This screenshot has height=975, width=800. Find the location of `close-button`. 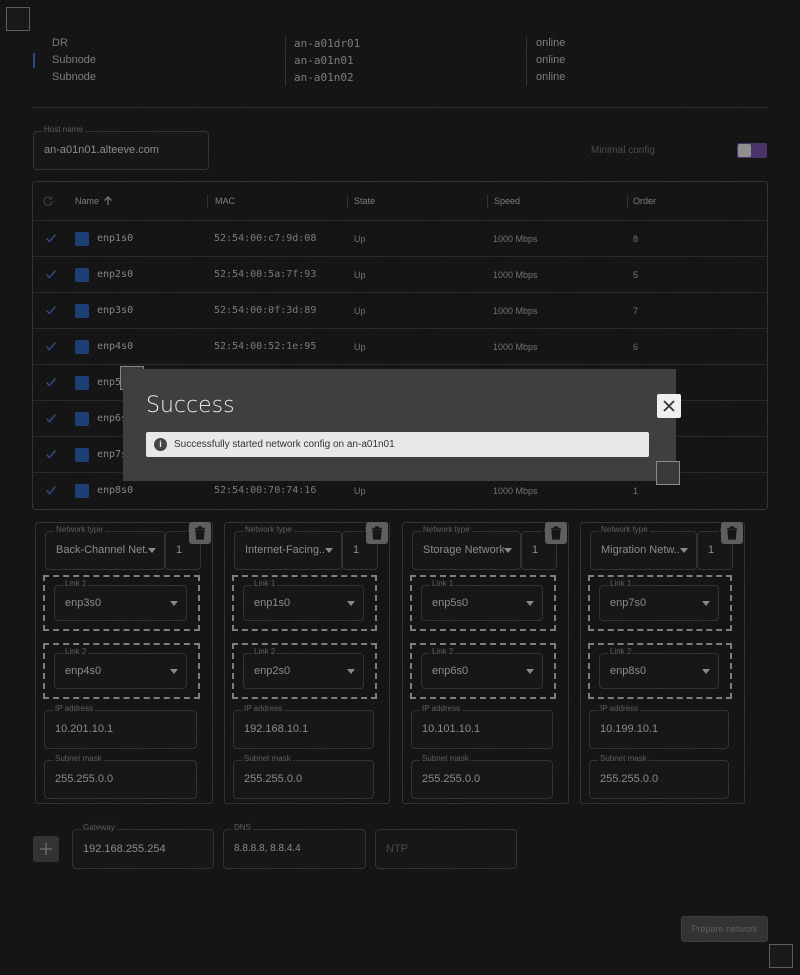

close-button is located at coordinates (669, 406).